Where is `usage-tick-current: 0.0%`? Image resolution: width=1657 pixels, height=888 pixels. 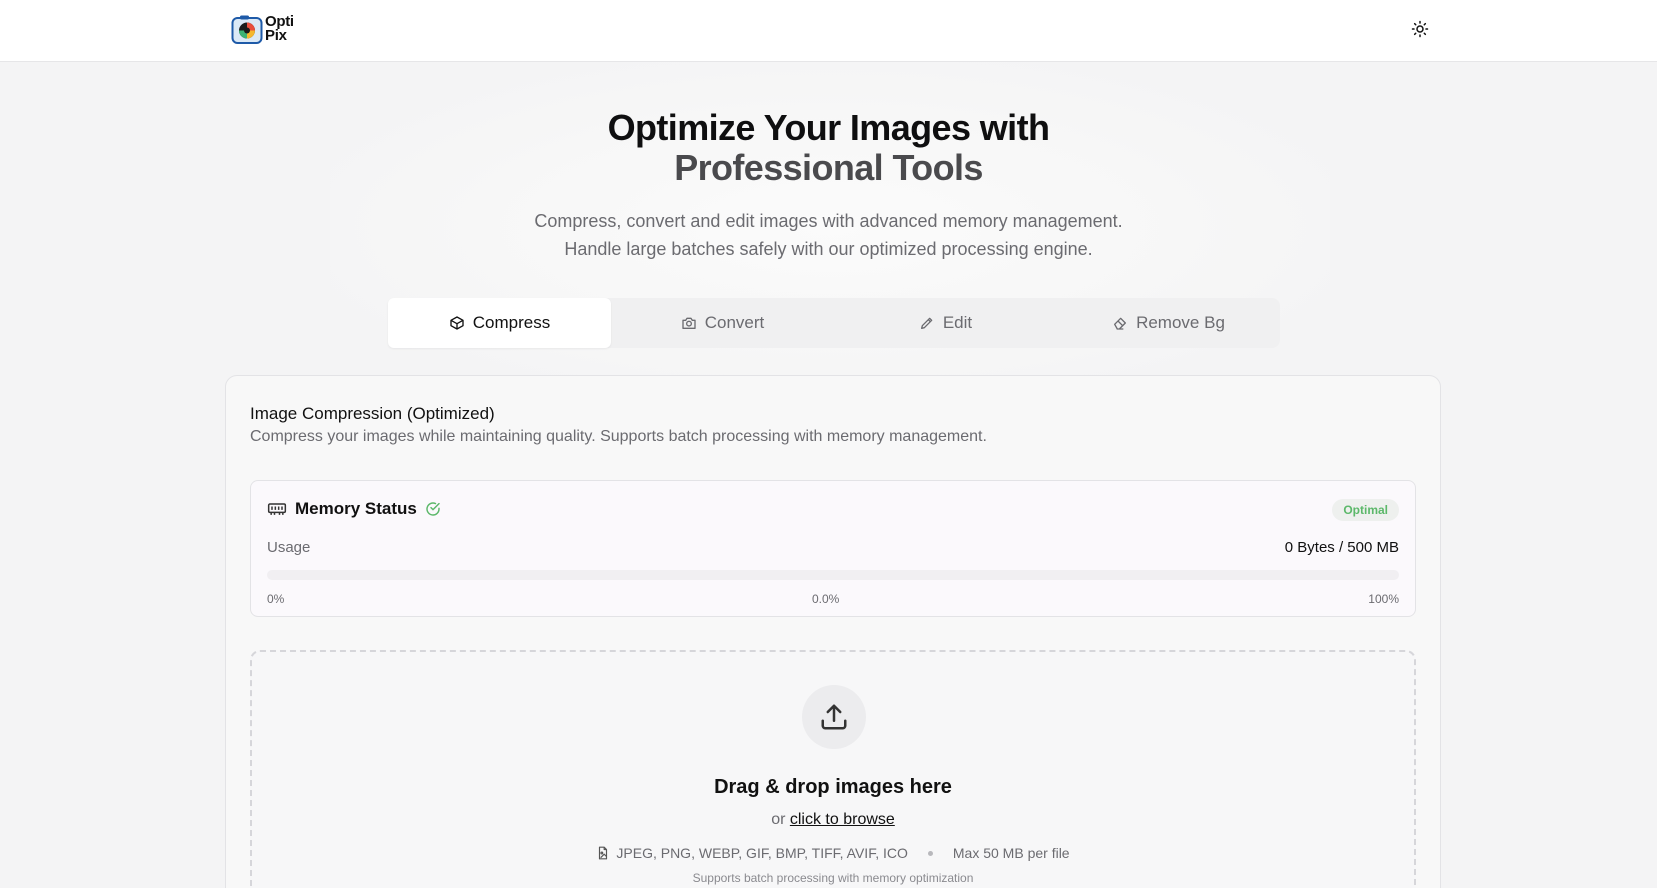 usage-tick-current: 0.0% is located at coordinates (826, 599).